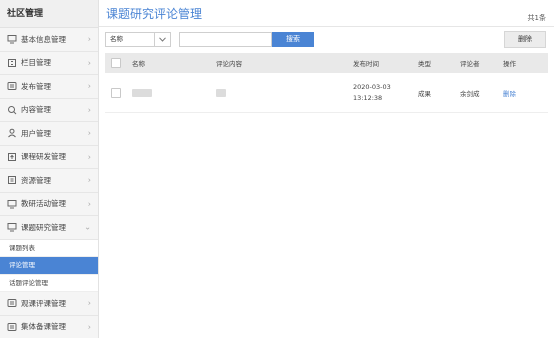 This screenshot has width=554, height=338. What do you see at coordinates (12, 63) in the screenshot?
I see `column-icon` at bounding box center [12, 63].